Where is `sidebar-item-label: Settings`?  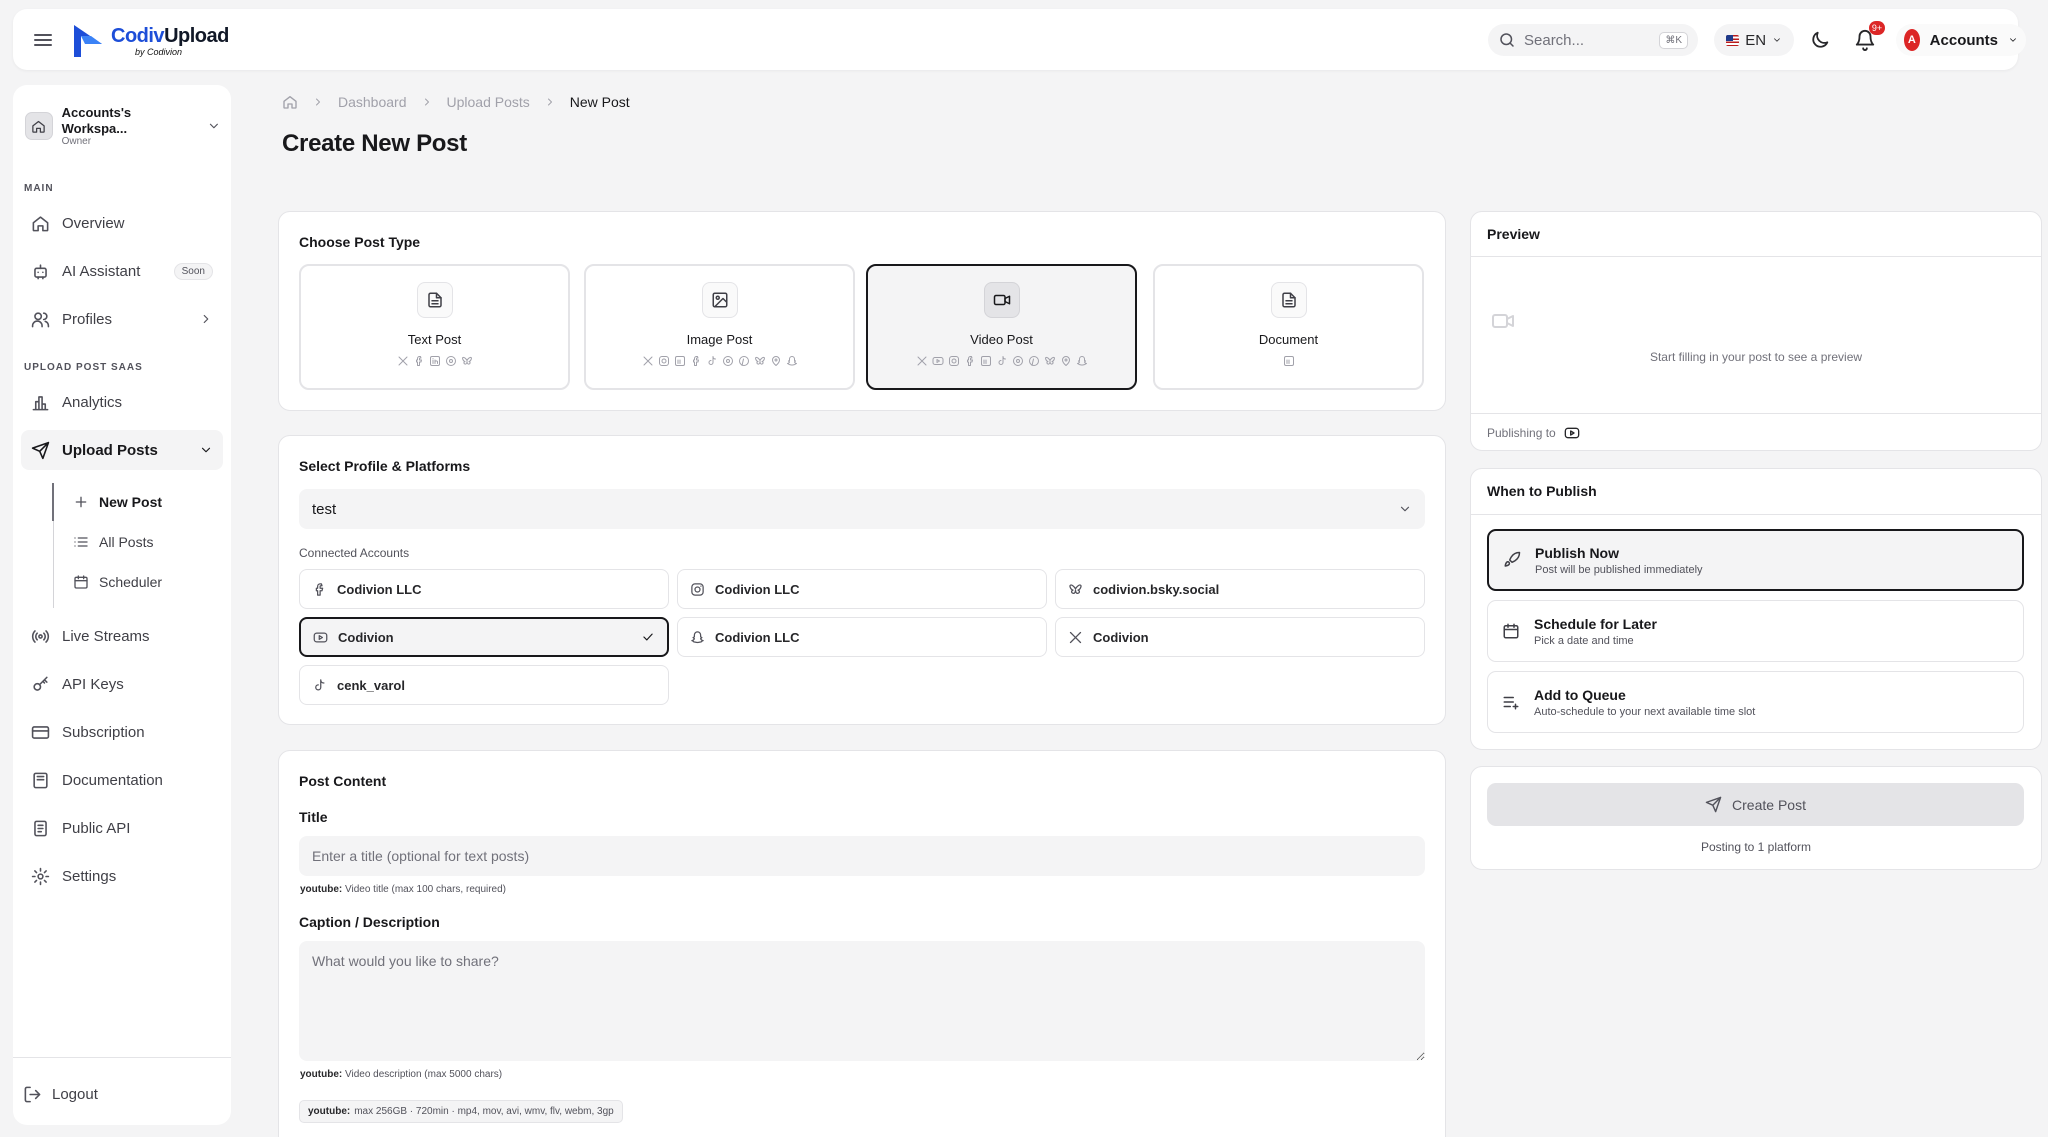 sidebar-item-label: Settings is located at coordinates (89, 876).